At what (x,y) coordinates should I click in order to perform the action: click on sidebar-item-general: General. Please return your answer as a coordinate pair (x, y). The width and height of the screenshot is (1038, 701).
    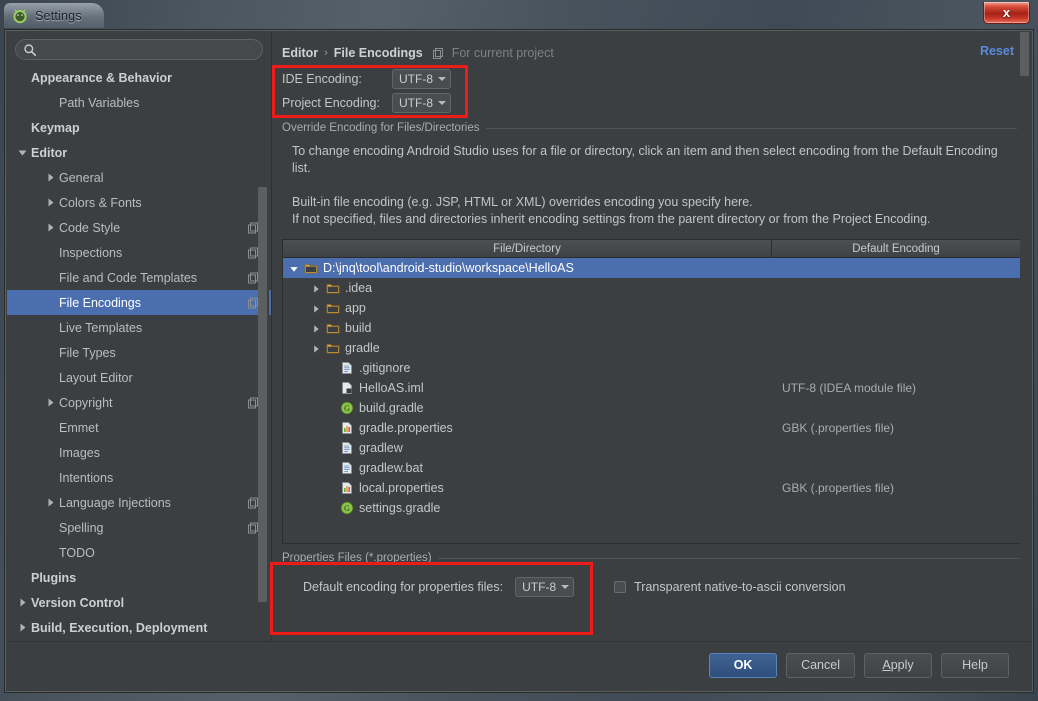
    Looking at the image, I should click on (139, 177).